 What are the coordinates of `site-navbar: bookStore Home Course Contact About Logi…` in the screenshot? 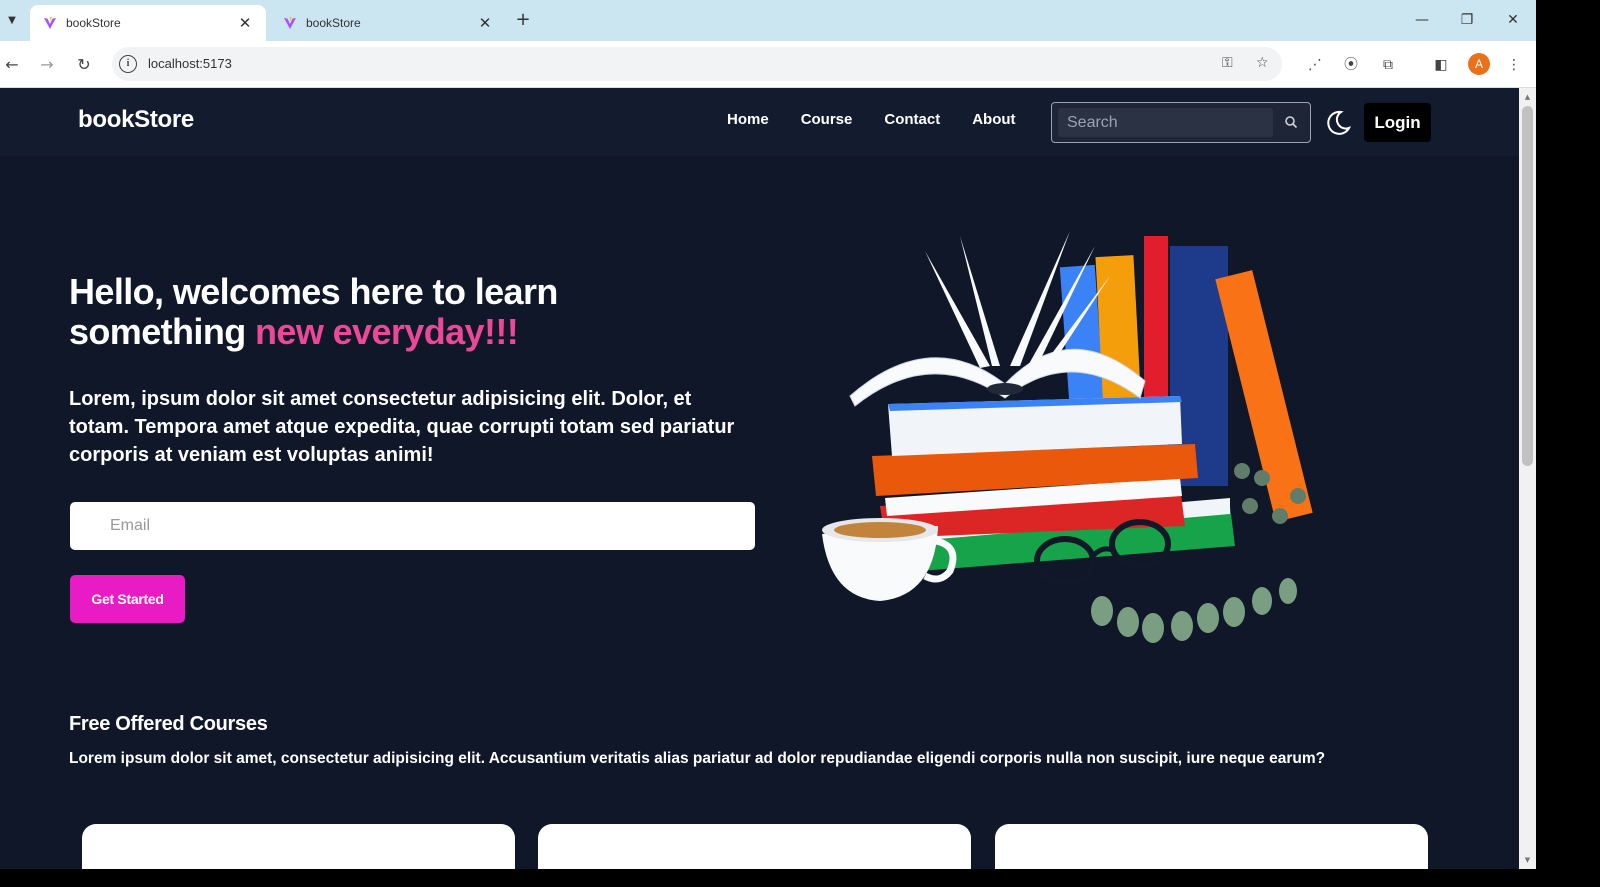 It's located at (759, 122).